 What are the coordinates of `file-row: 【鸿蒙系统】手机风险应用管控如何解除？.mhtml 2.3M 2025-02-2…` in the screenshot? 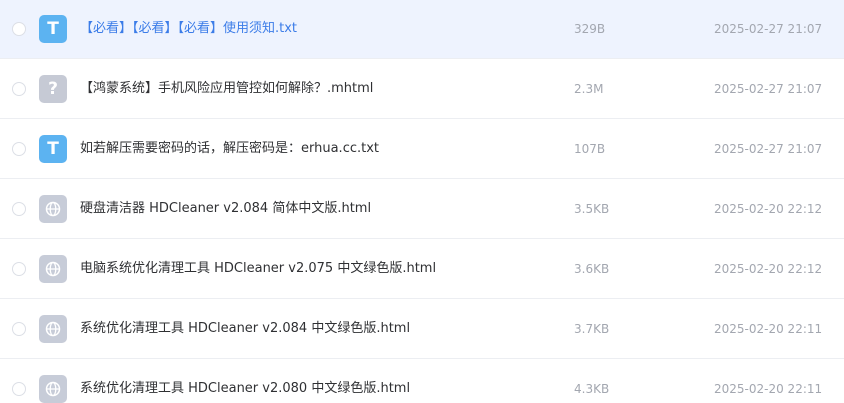 It's located at (422, 89).